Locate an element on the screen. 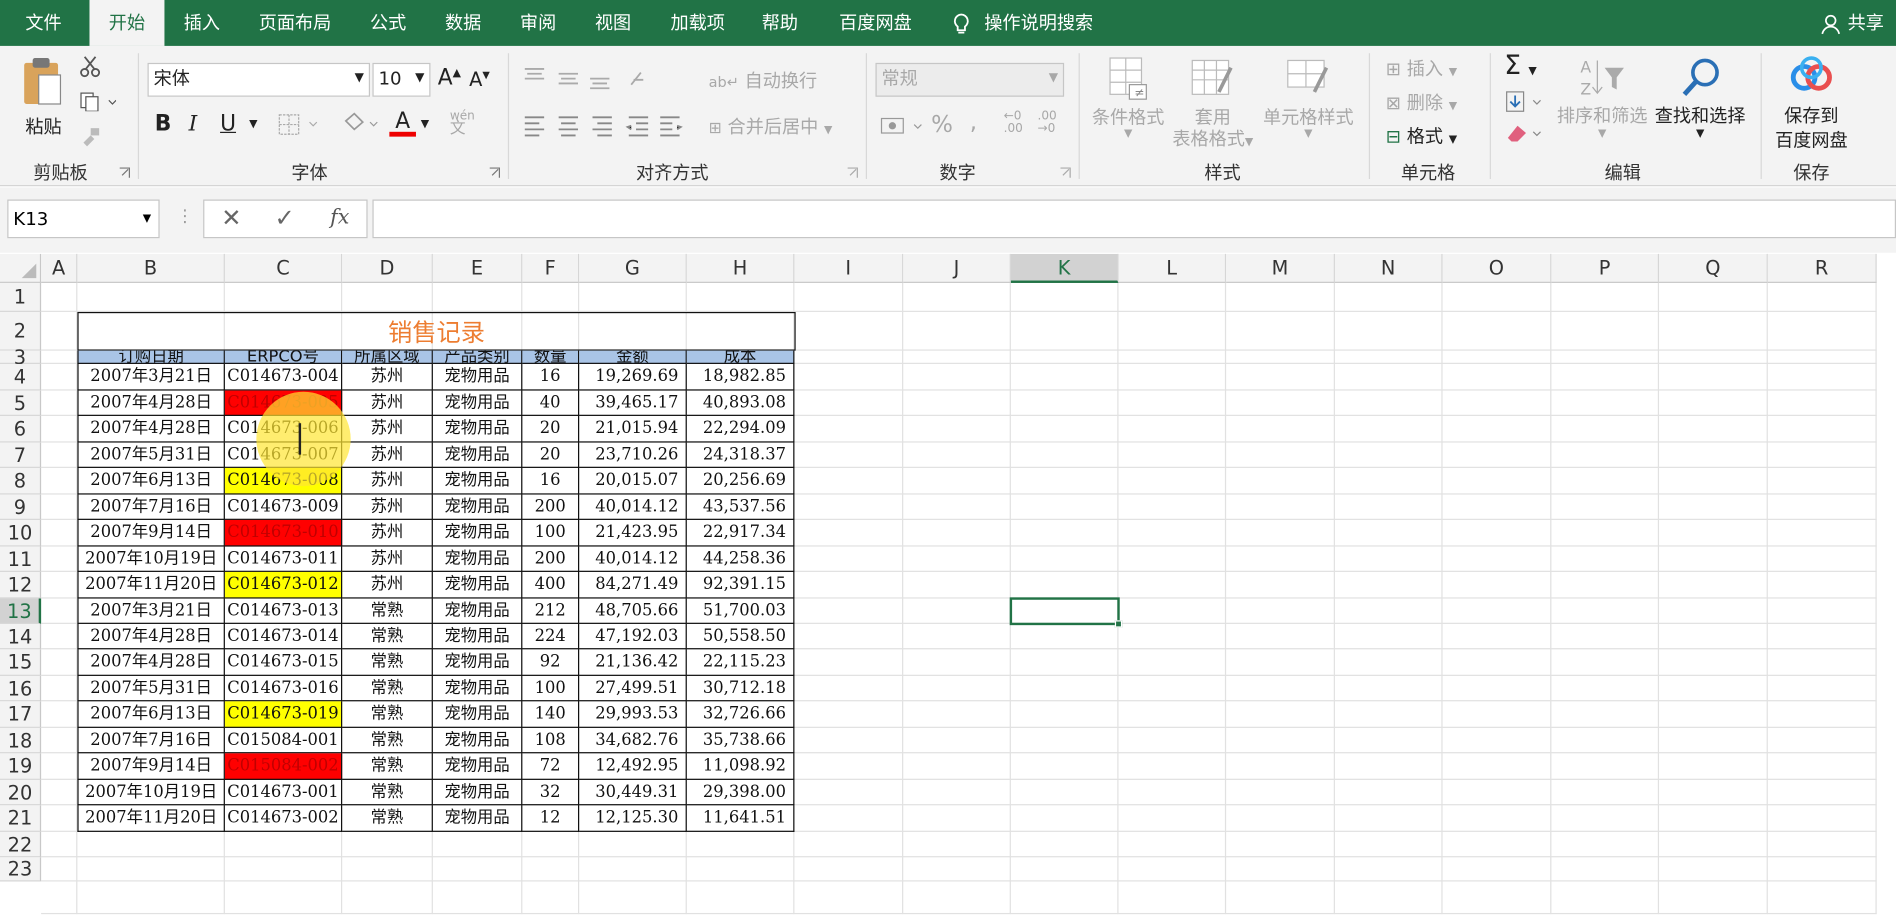 This screenshot has width=1896, height=920. phonetic-button: wén 文 is located at coordinates (462, 124).